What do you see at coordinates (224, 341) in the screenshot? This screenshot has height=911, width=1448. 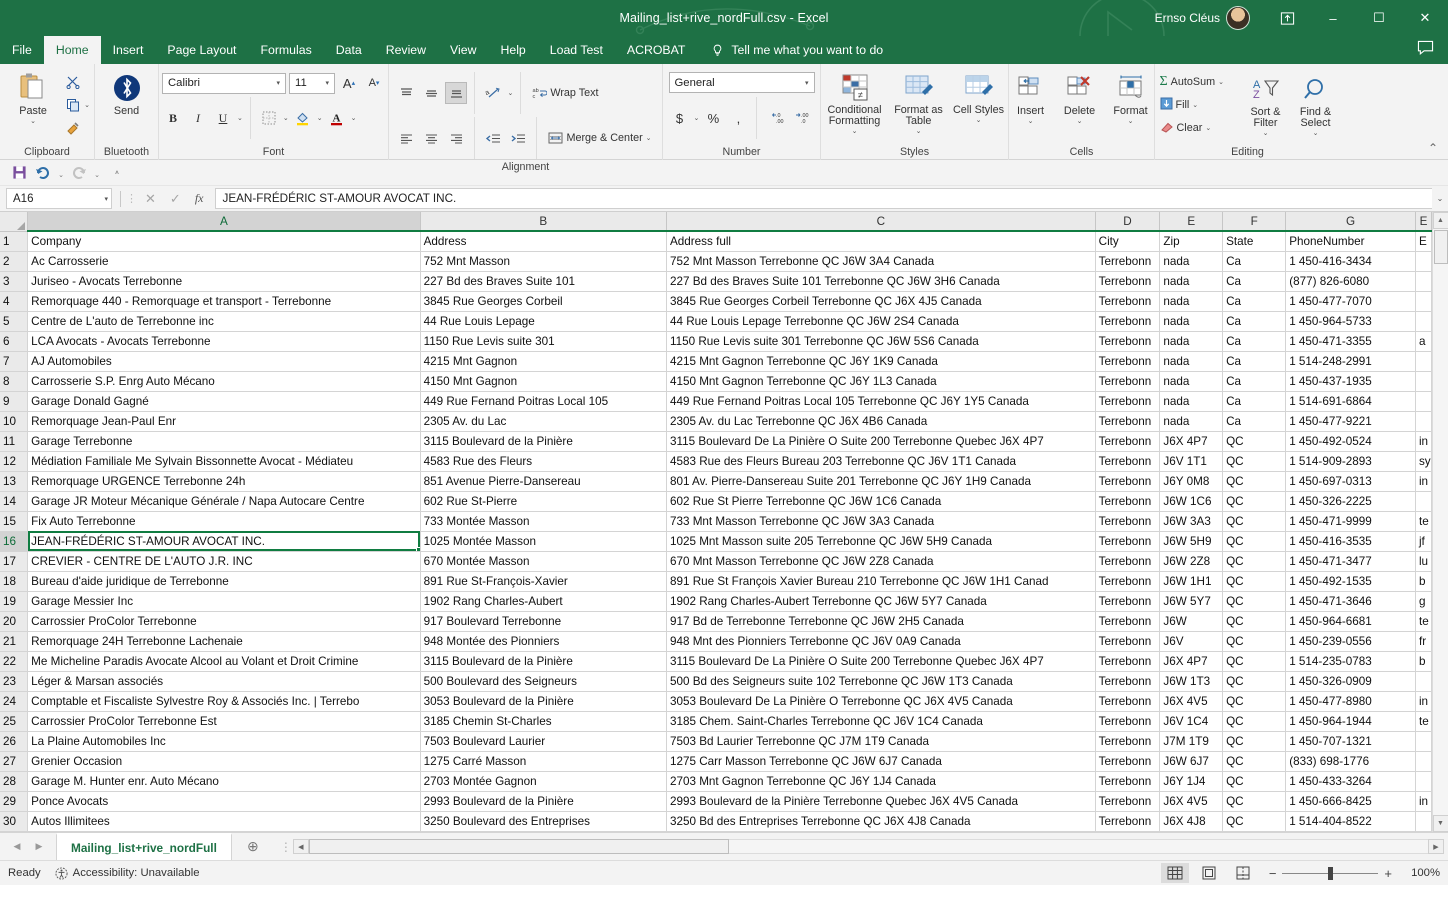 I see `cell-A6: LCA Avocats - Avocats Terrebonne` at bounding box center [224, 341].